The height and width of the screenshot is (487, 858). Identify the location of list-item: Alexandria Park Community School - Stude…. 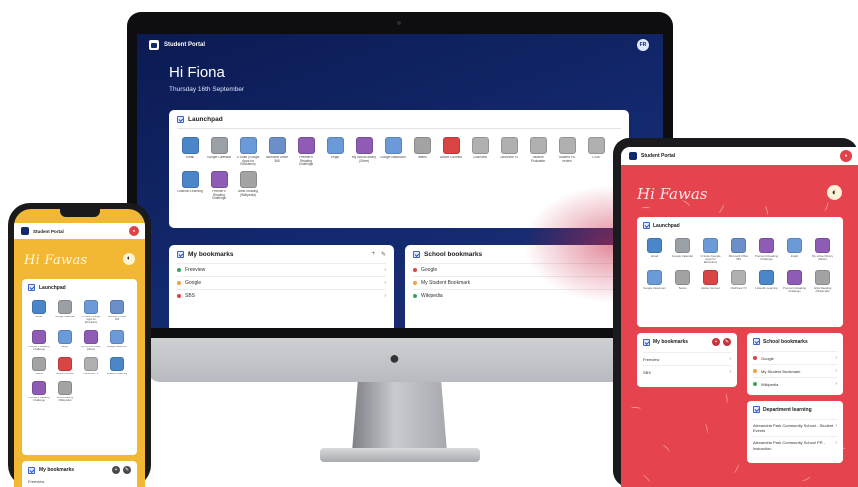
(795, 427).